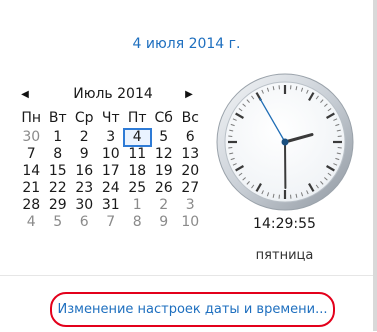 Image resolution: width=377 pixels, height=332 pixels. Describe the element at coordinates (58, 188) in the screenshot. I see `calendar-day: 22` at that location.